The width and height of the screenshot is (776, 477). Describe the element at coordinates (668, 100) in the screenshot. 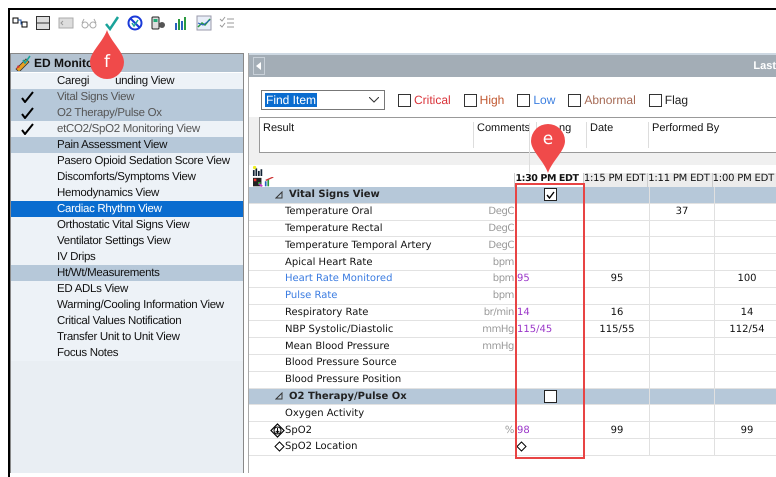

I see `filter-checkbox: Flag` at that location.